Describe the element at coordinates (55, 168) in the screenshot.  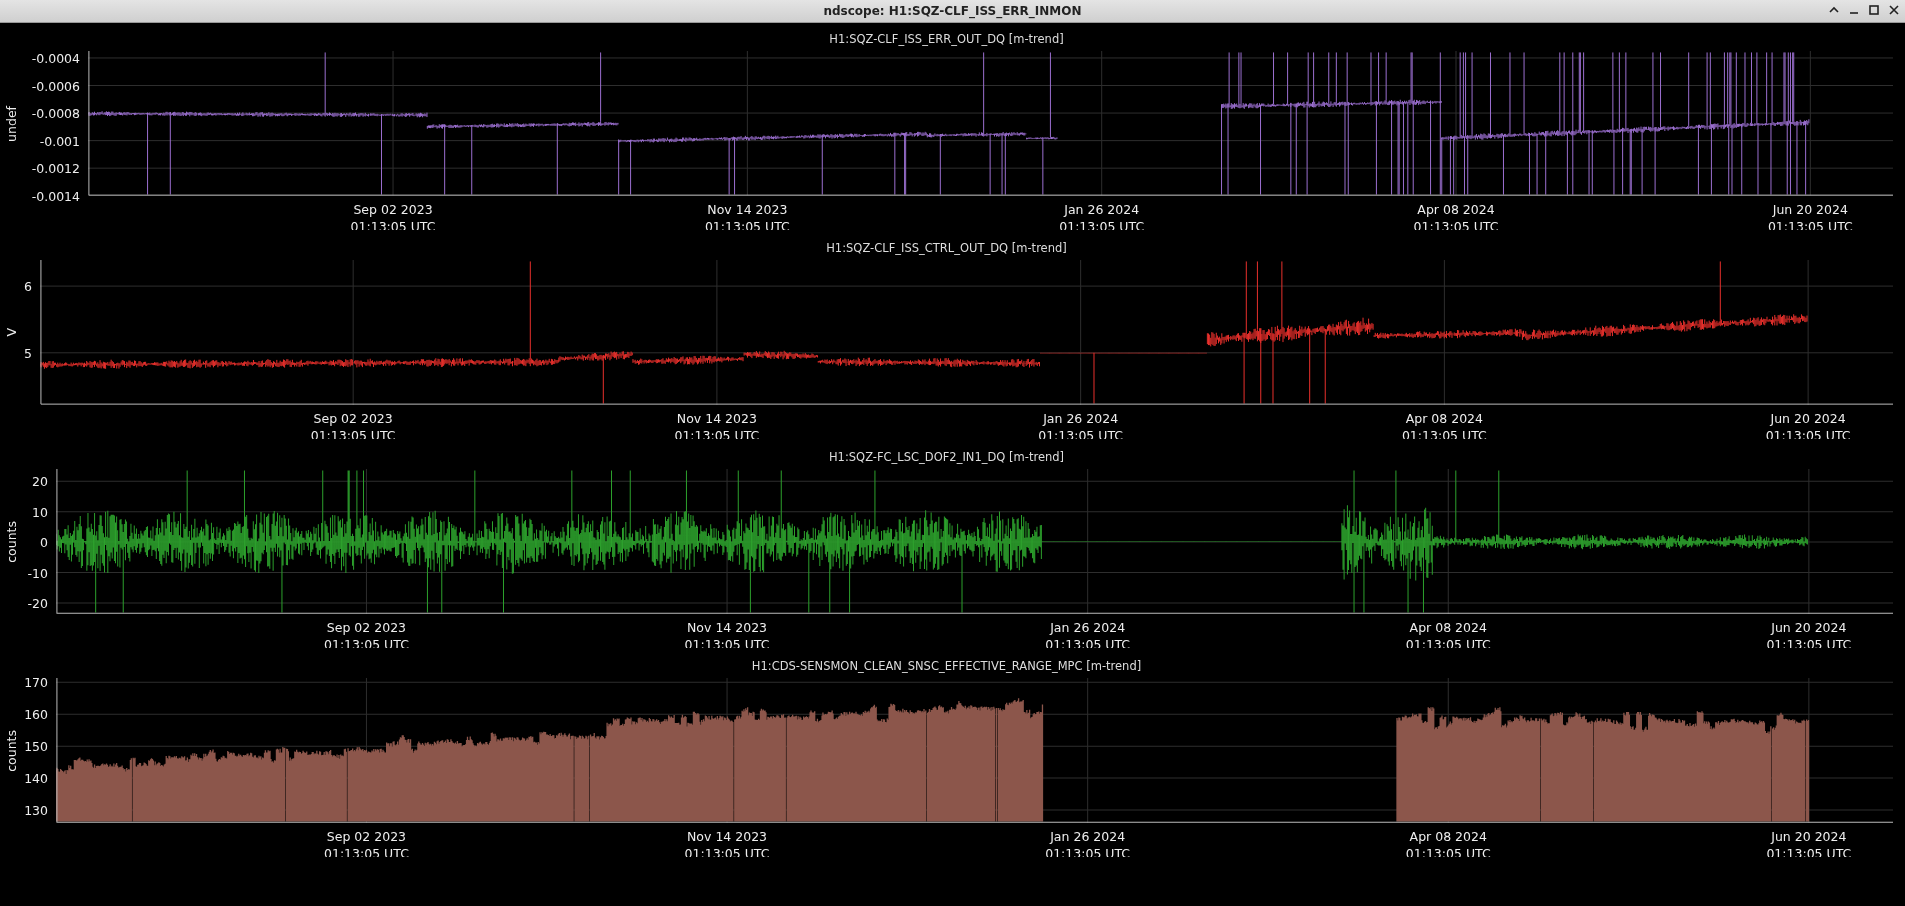
I see `y-tick-label: -0.0012` at that location.